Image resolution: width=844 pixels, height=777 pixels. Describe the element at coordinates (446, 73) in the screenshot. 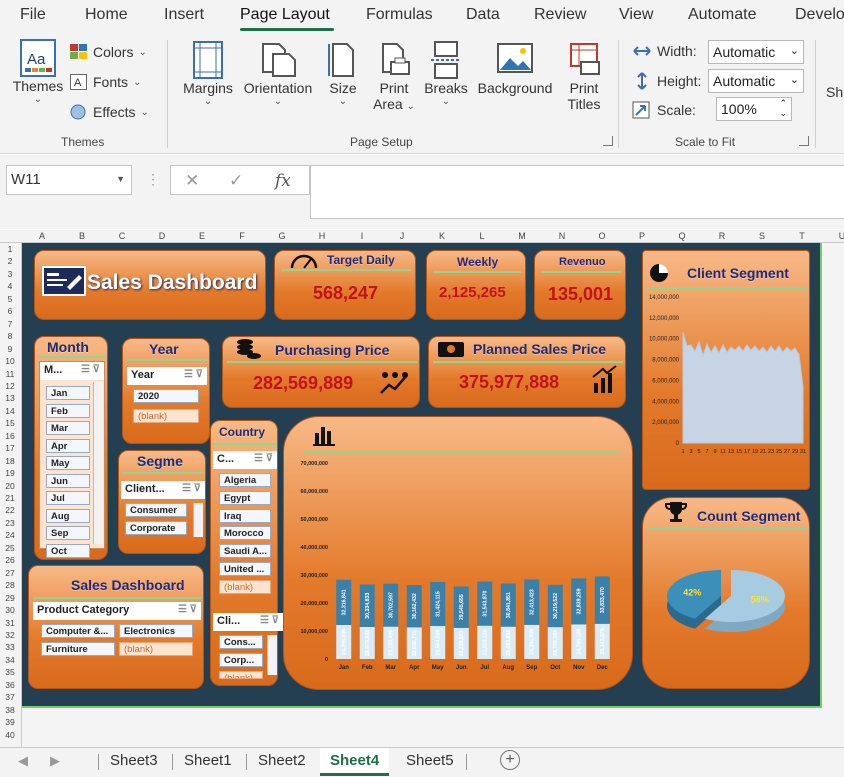

I see `breaks-button: Breaks ⌄` at that location.